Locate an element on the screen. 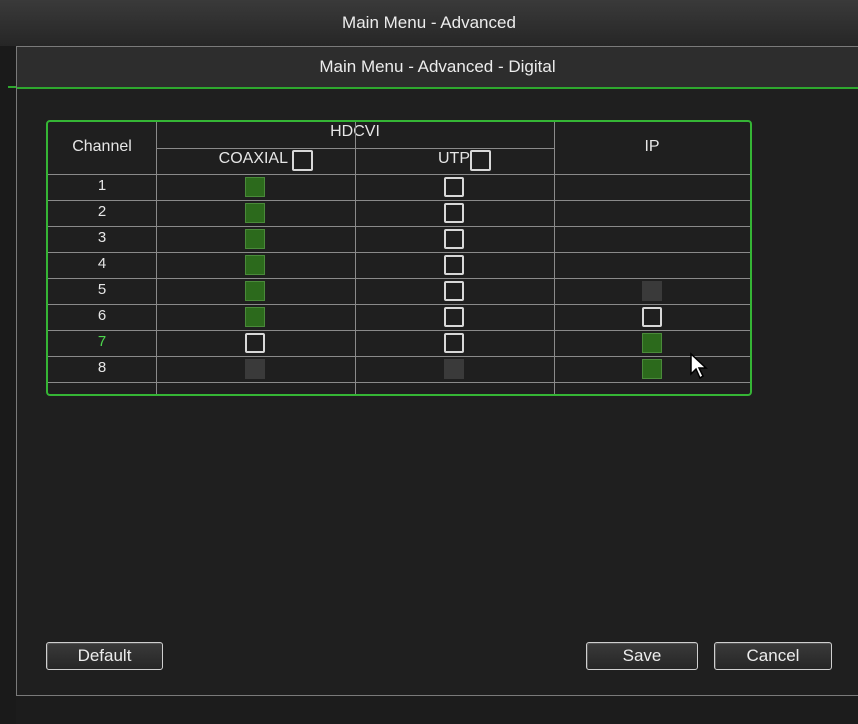  background-strip is located at coordinates (8, 385).